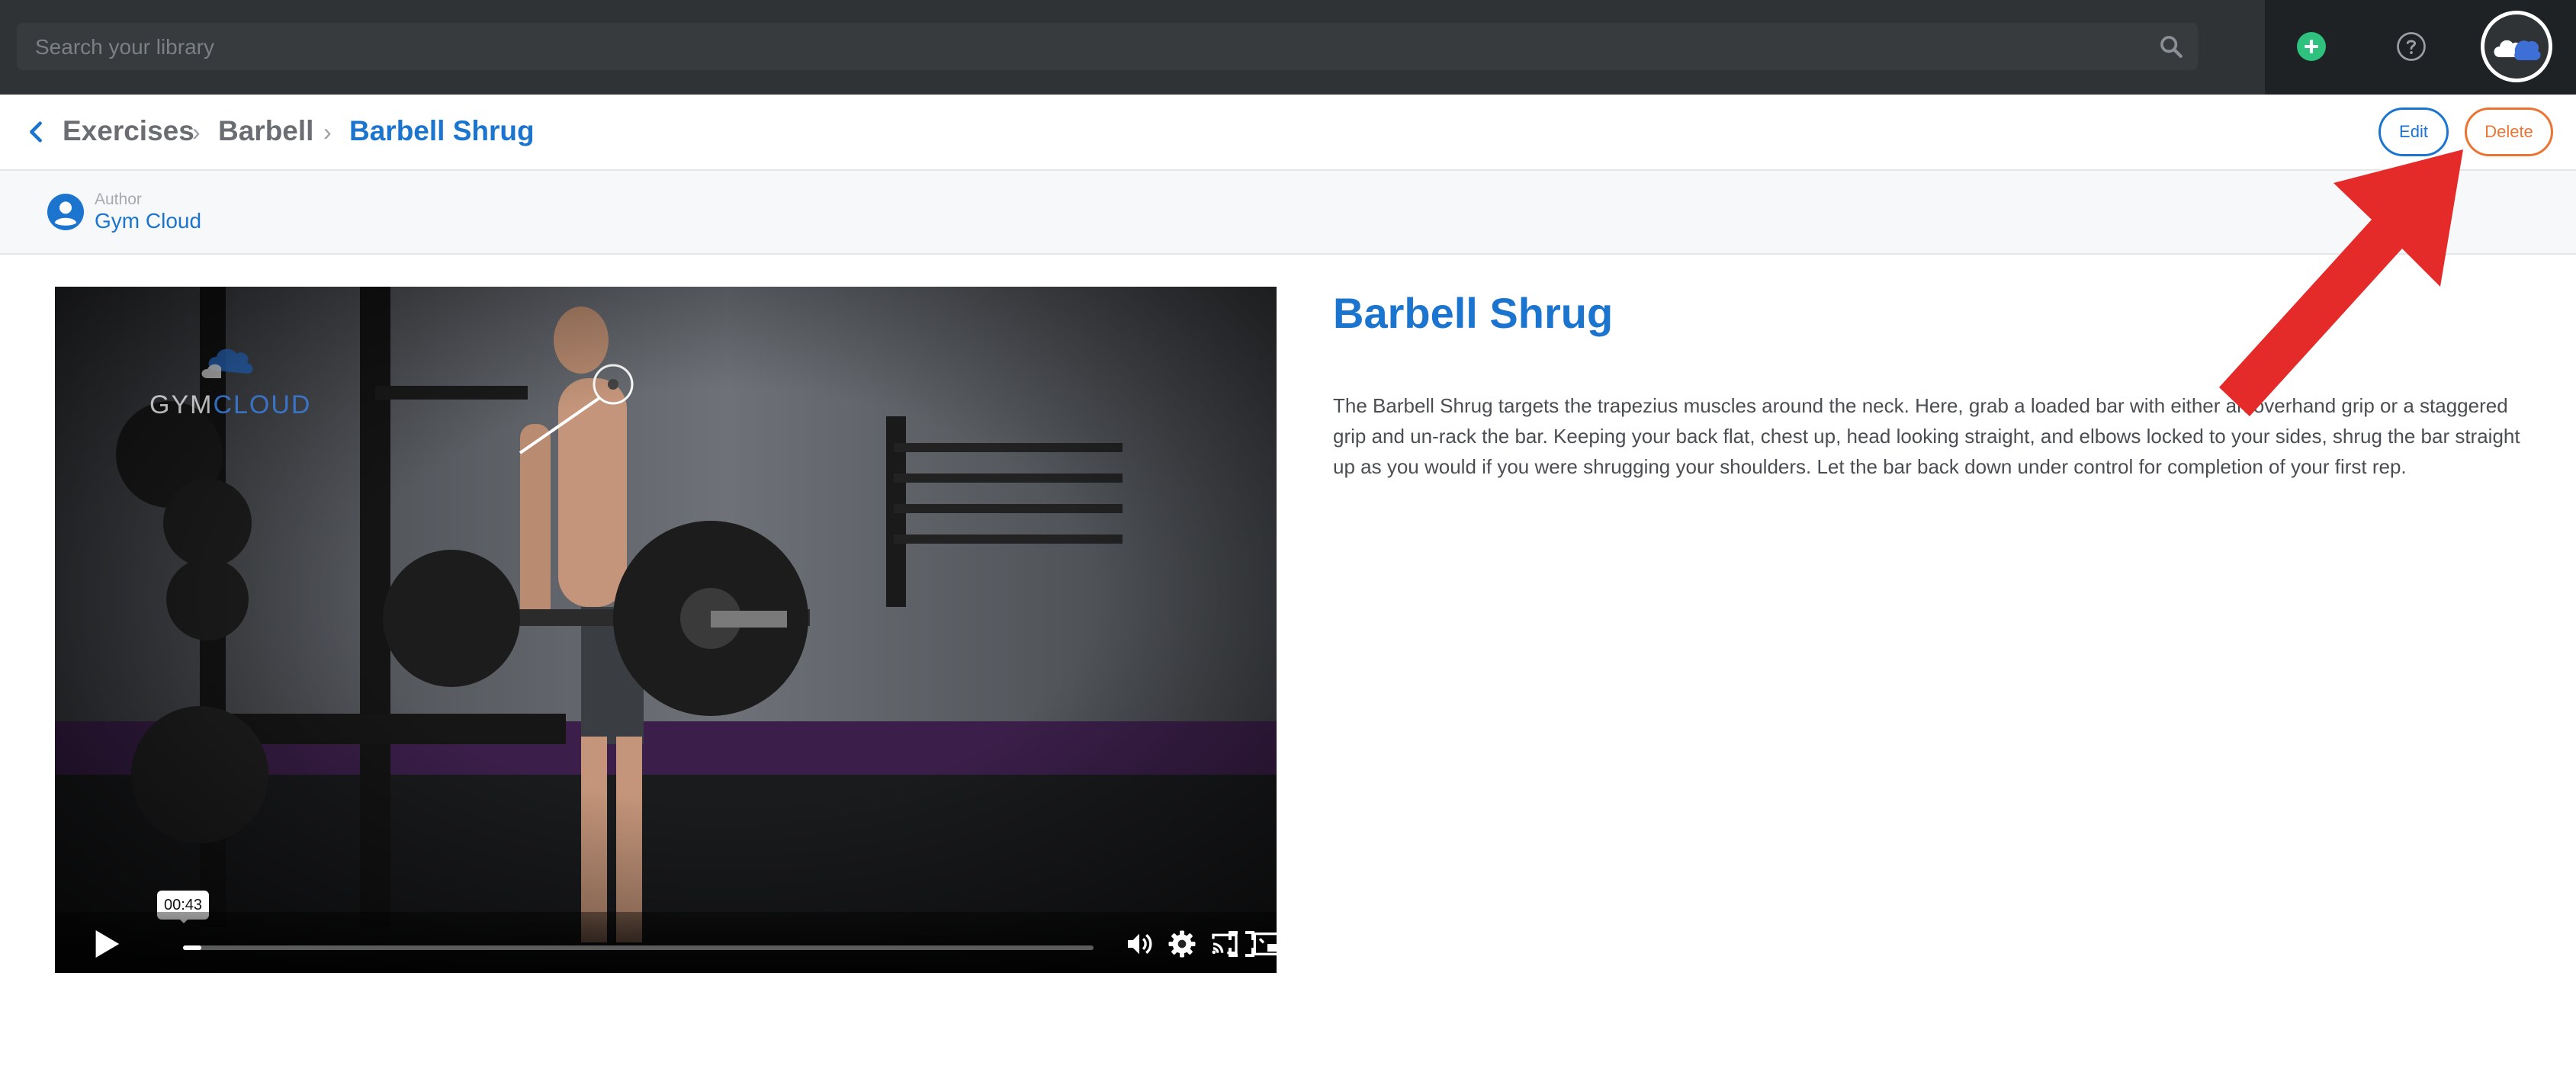 This screenshot has height=1069, width=2576. What do you see at coordinates (2509, 132) in the screenshot?
I see `delete-button: Delete` at bounding box center [2509, 132].